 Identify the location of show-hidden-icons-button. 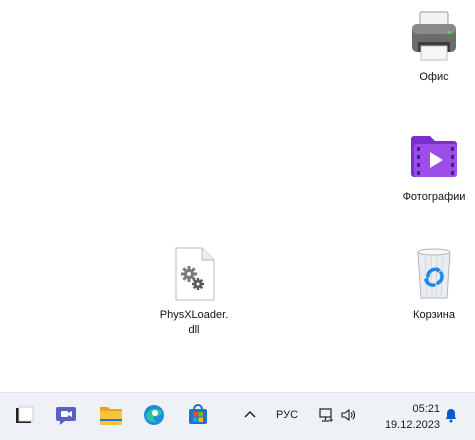
(250, 417).